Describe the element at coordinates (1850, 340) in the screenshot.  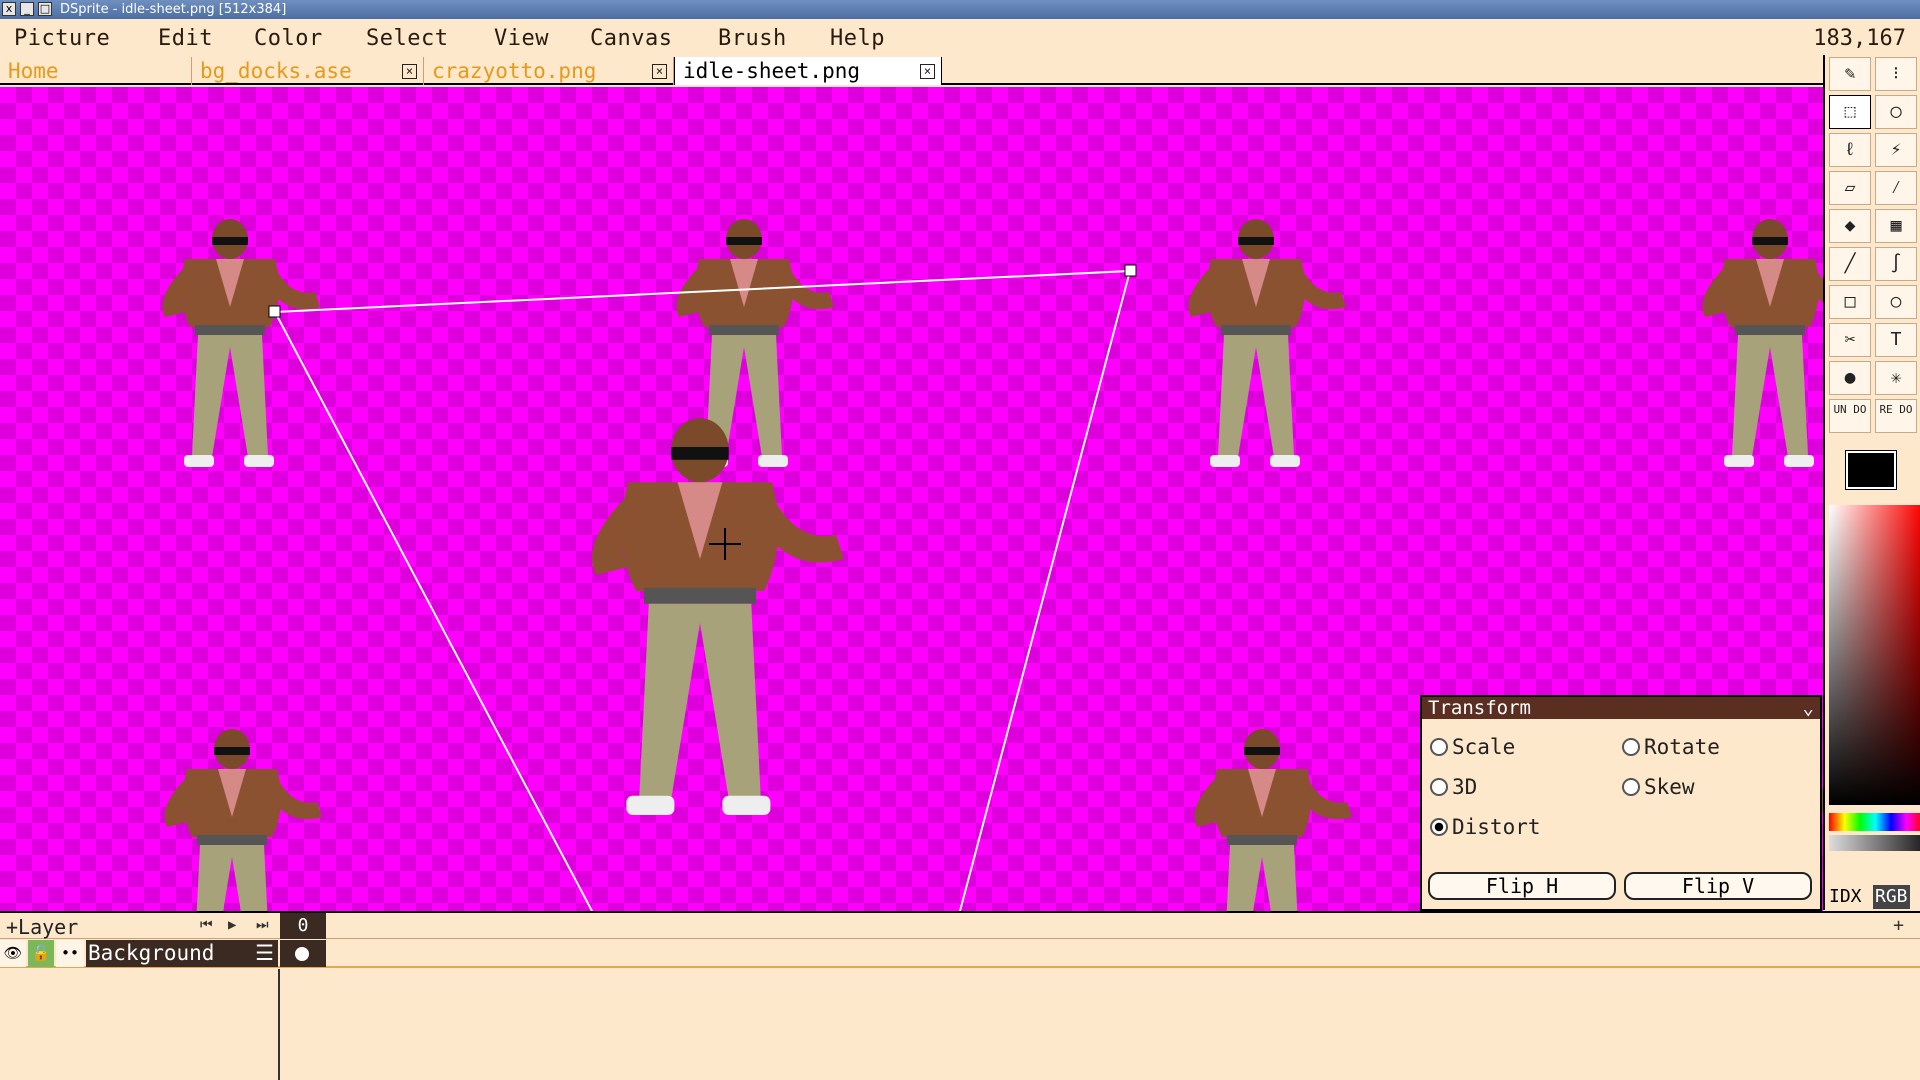
I see `slice-icon: ✂` at that location.